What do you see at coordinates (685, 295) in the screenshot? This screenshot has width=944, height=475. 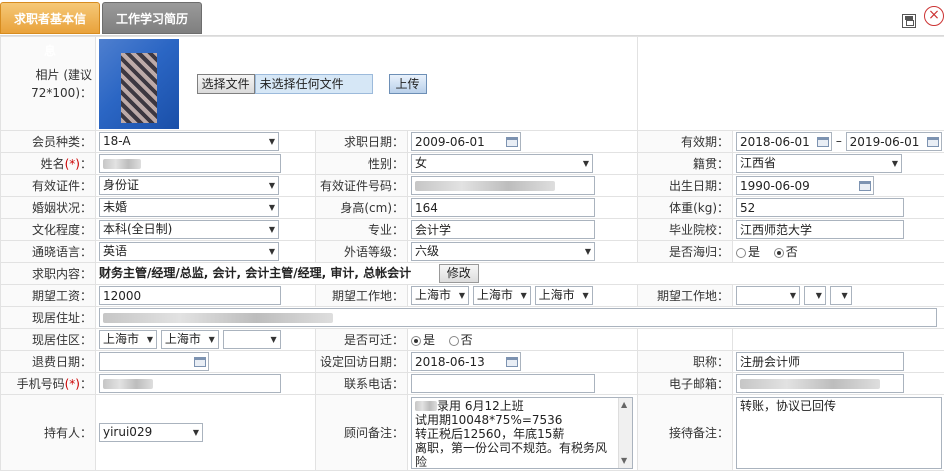 I see `expected-location-2-label: 期望工作地：` at bounding box center [685, 295].